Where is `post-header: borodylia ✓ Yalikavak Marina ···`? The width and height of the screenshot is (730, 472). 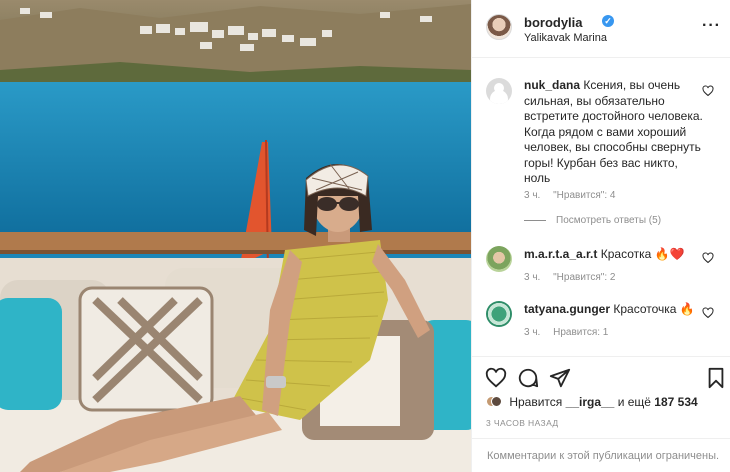
post-header: borodylia ✓ Yalikavak Marina ··· is located at coordinates (601, 29).